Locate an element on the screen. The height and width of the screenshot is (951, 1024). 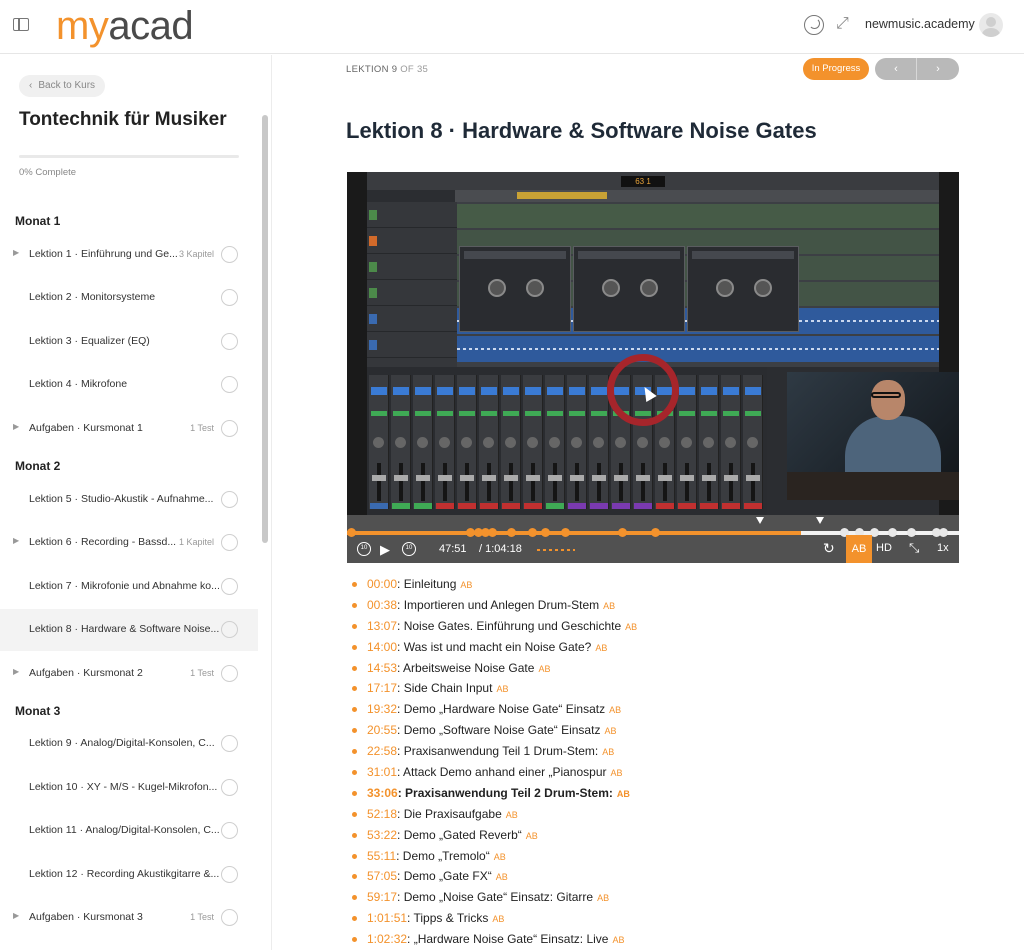
ab-marker-a-icon is located at coordinates (760, 520).